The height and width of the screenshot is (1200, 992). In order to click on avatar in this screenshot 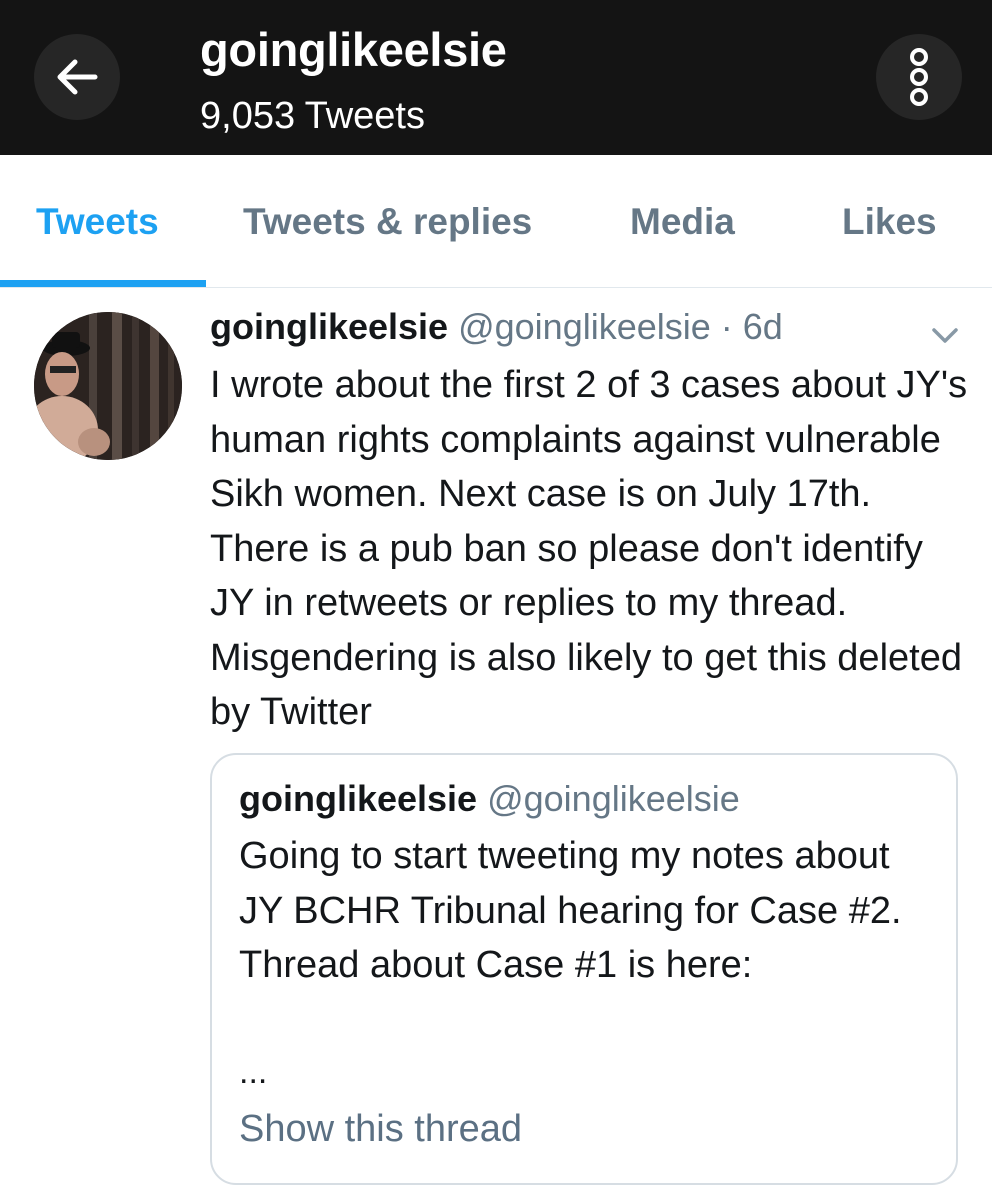, I will do `click(108, 386)`.